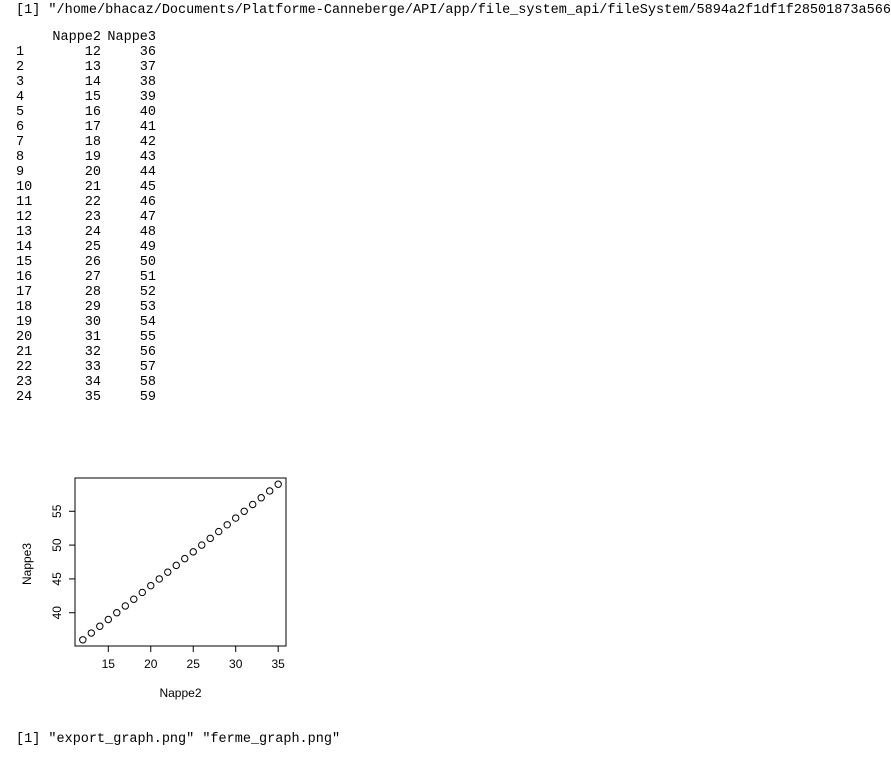 The height and width of the screenshot is (759, 891). I want to click on nappe3-cell: 36, so click(147, 52).